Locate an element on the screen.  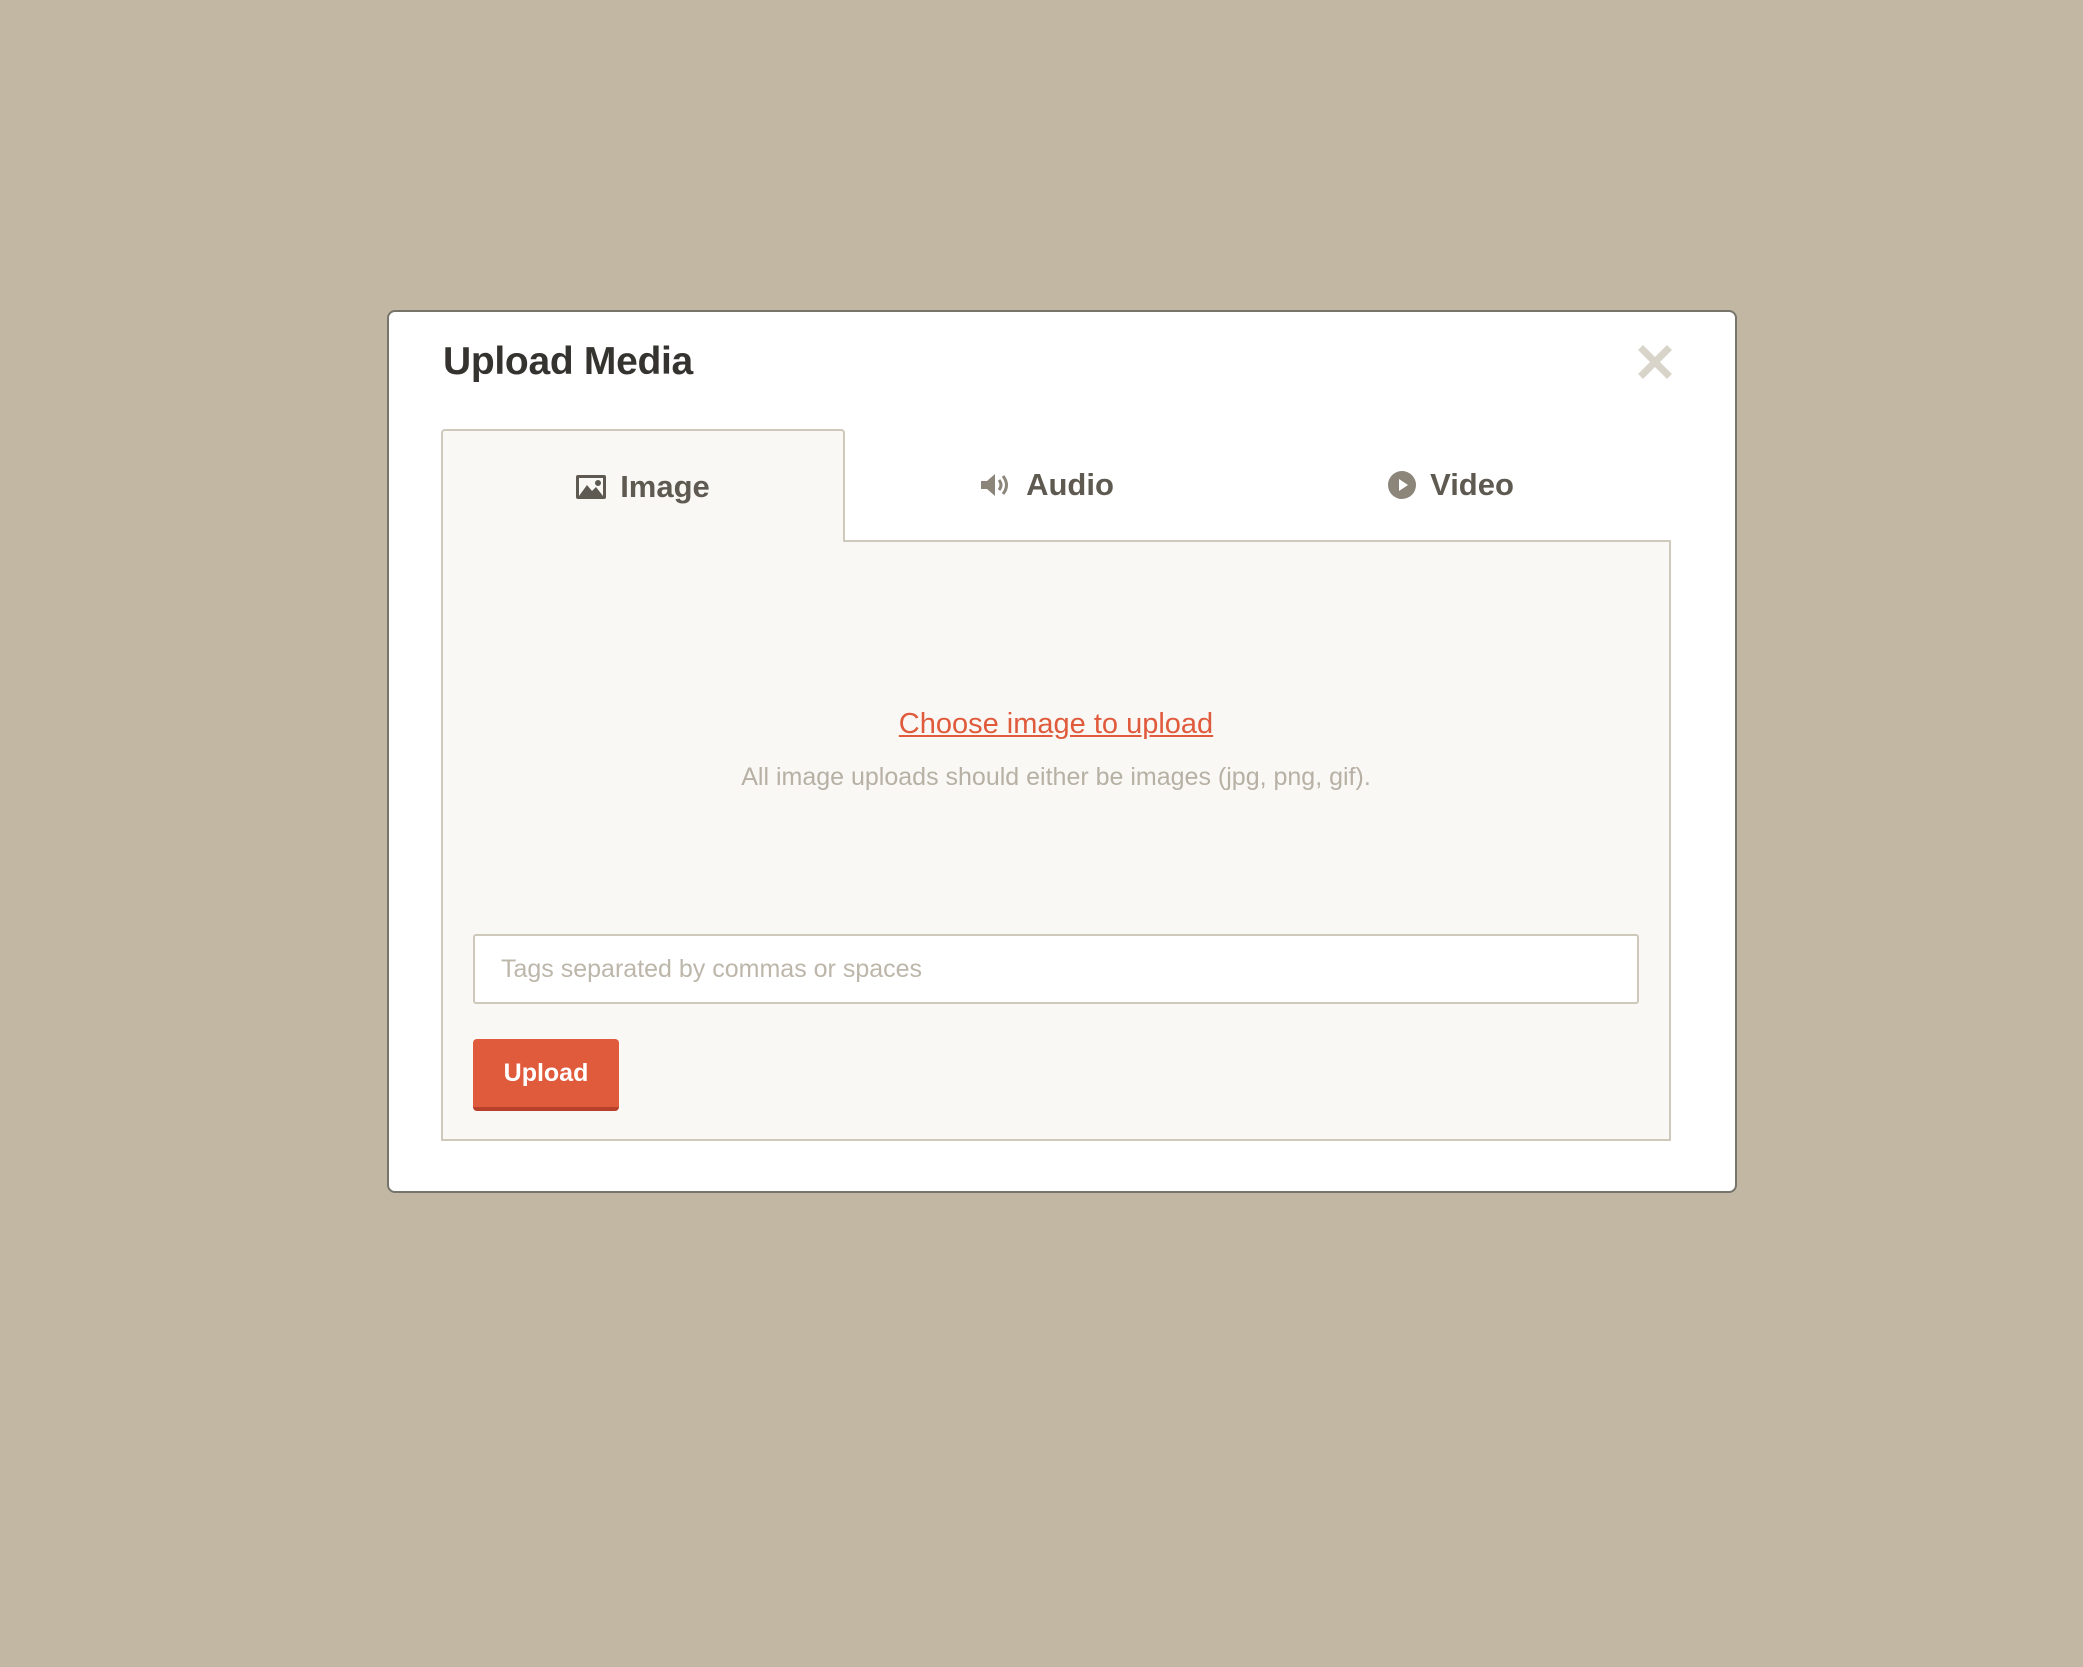
tab-video-label: Video is located at coordinates (1472, 484).